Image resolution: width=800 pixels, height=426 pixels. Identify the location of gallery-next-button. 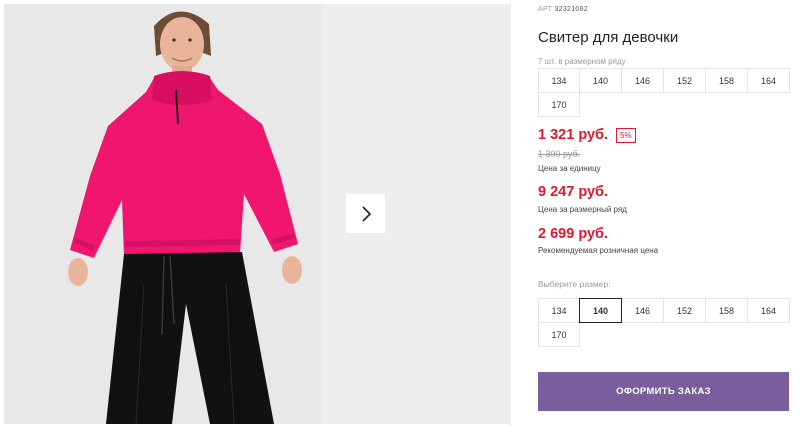
(365, 213).